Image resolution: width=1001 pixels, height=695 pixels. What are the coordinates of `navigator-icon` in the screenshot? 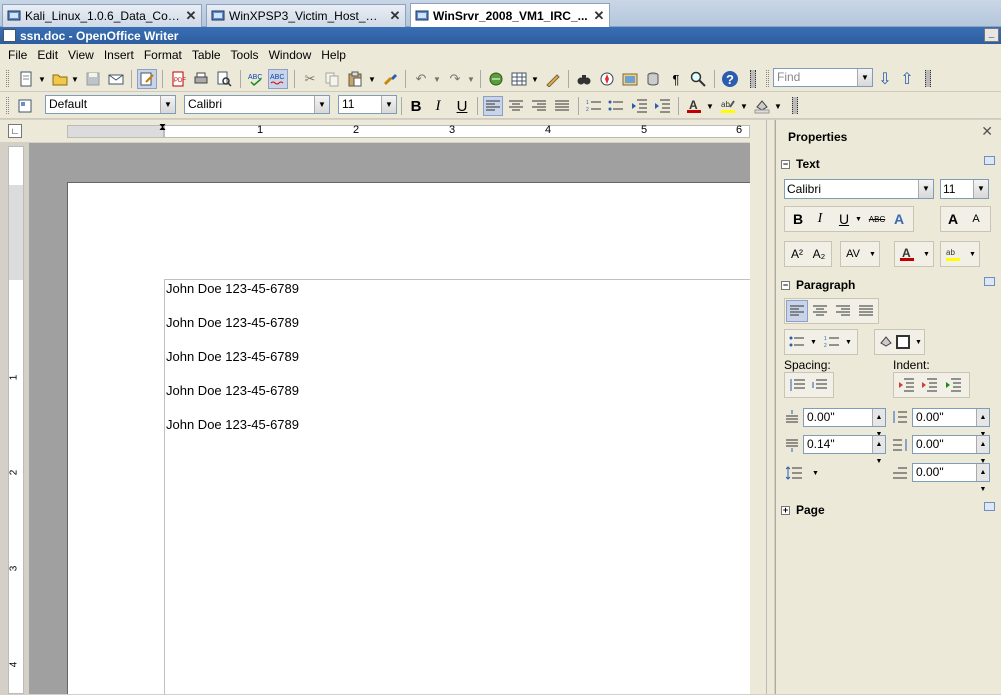 It's located at (607, 79).